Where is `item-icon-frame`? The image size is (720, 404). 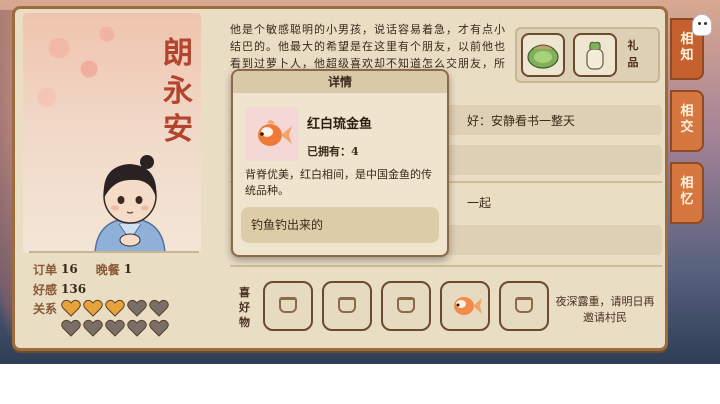
item-icon-frame is located at coordinates (272, 134).